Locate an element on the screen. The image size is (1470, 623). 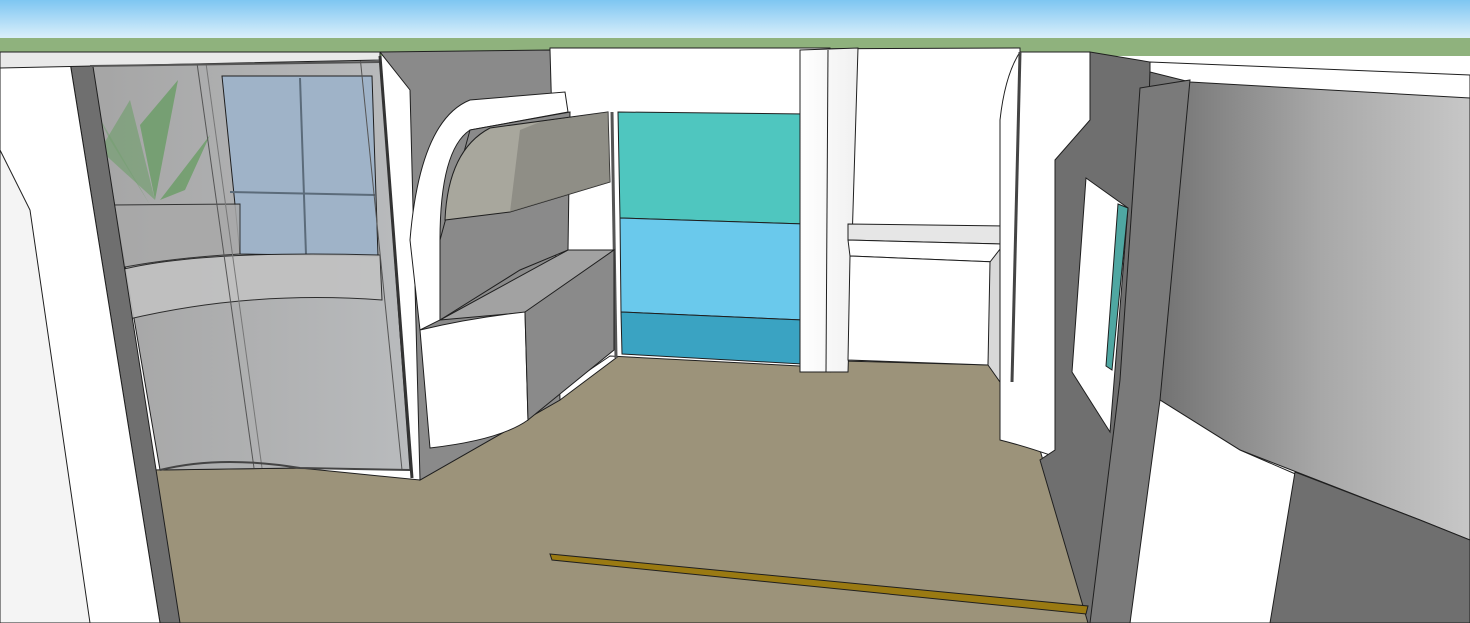
curved-reception-desk-front is located at coordinates (474, 380).